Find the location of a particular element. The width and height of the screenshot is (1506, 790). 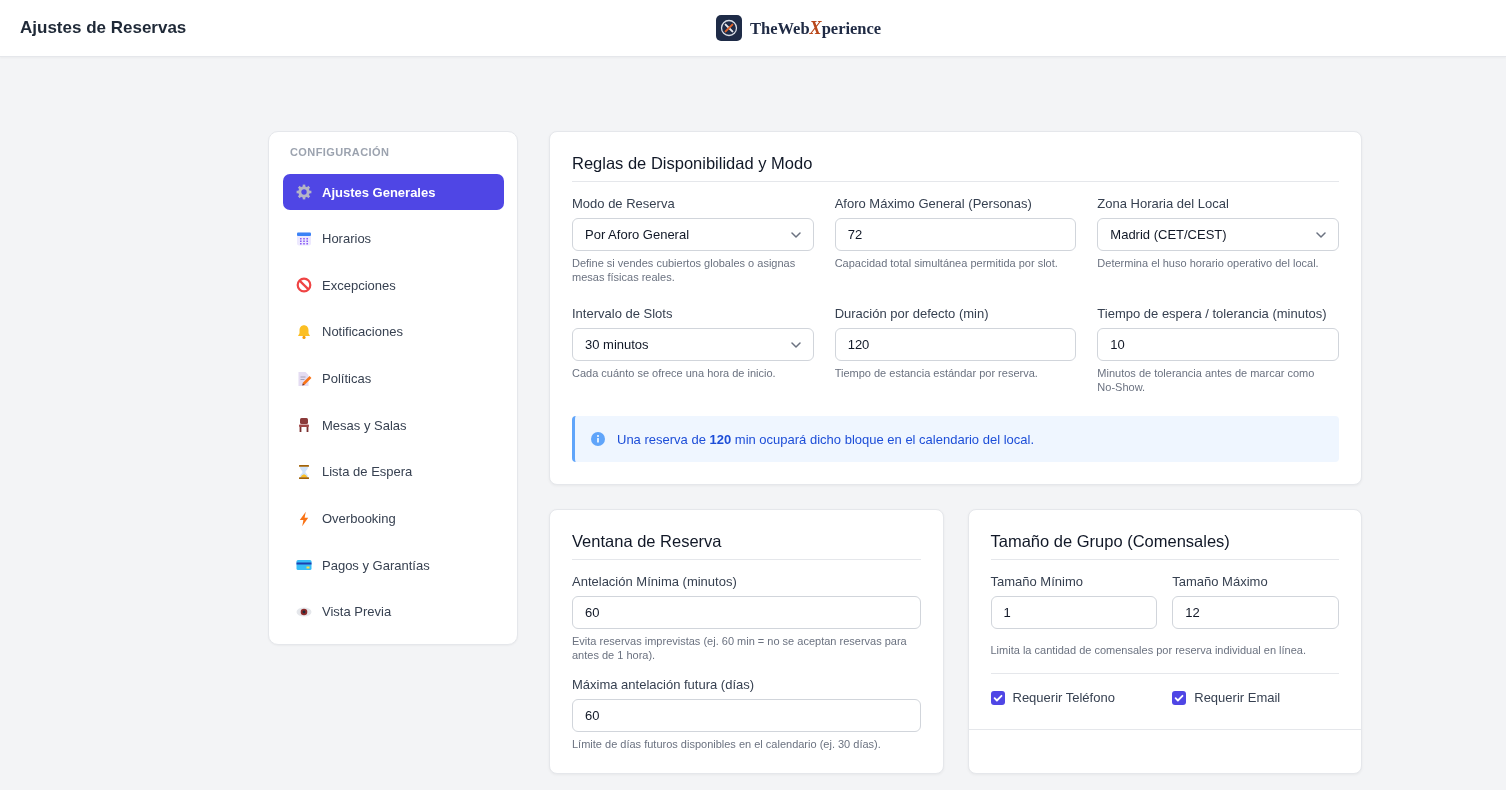

sidebar-item: Políticas is located at coordinates (393, 378).